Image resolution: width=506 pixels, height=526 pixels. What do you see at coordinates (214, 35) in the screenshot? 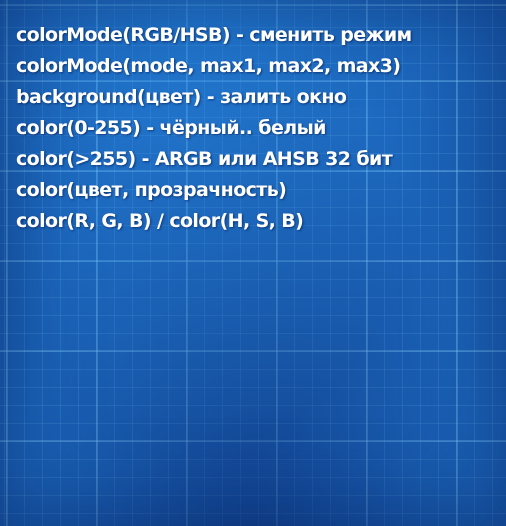
I see `note-line-colormode-switch: colorMode(RGB/HSB) - сменить режим` at bounding box center [214, 35].